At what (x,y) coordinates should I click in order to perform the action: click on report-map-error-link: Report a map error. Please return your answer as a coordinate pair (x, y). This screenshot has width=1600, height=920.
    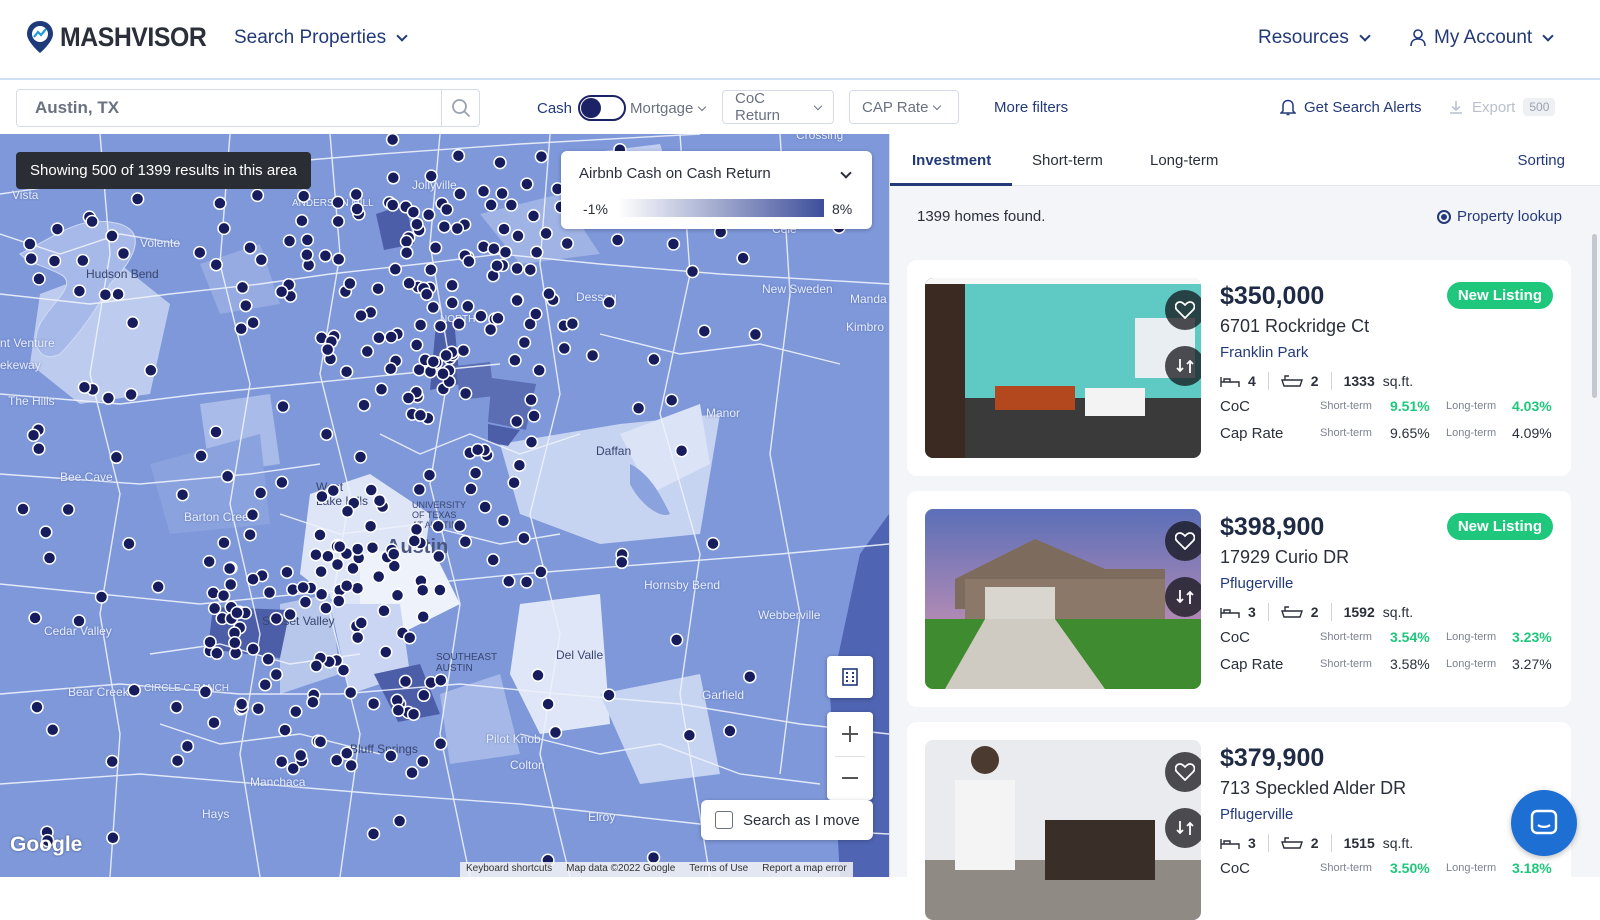
    Looking at the image, I should click on (804, 869).